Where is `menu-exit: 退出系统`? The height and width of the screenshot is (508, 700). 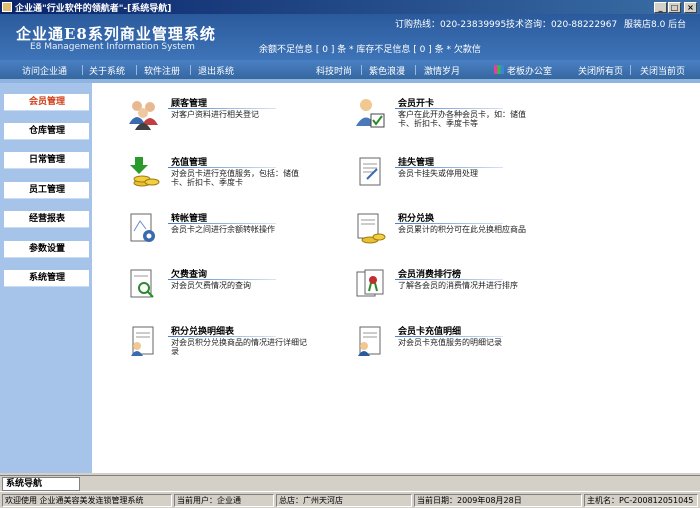
menu-exit: 退出系统 is located at coordinates (216, 70).